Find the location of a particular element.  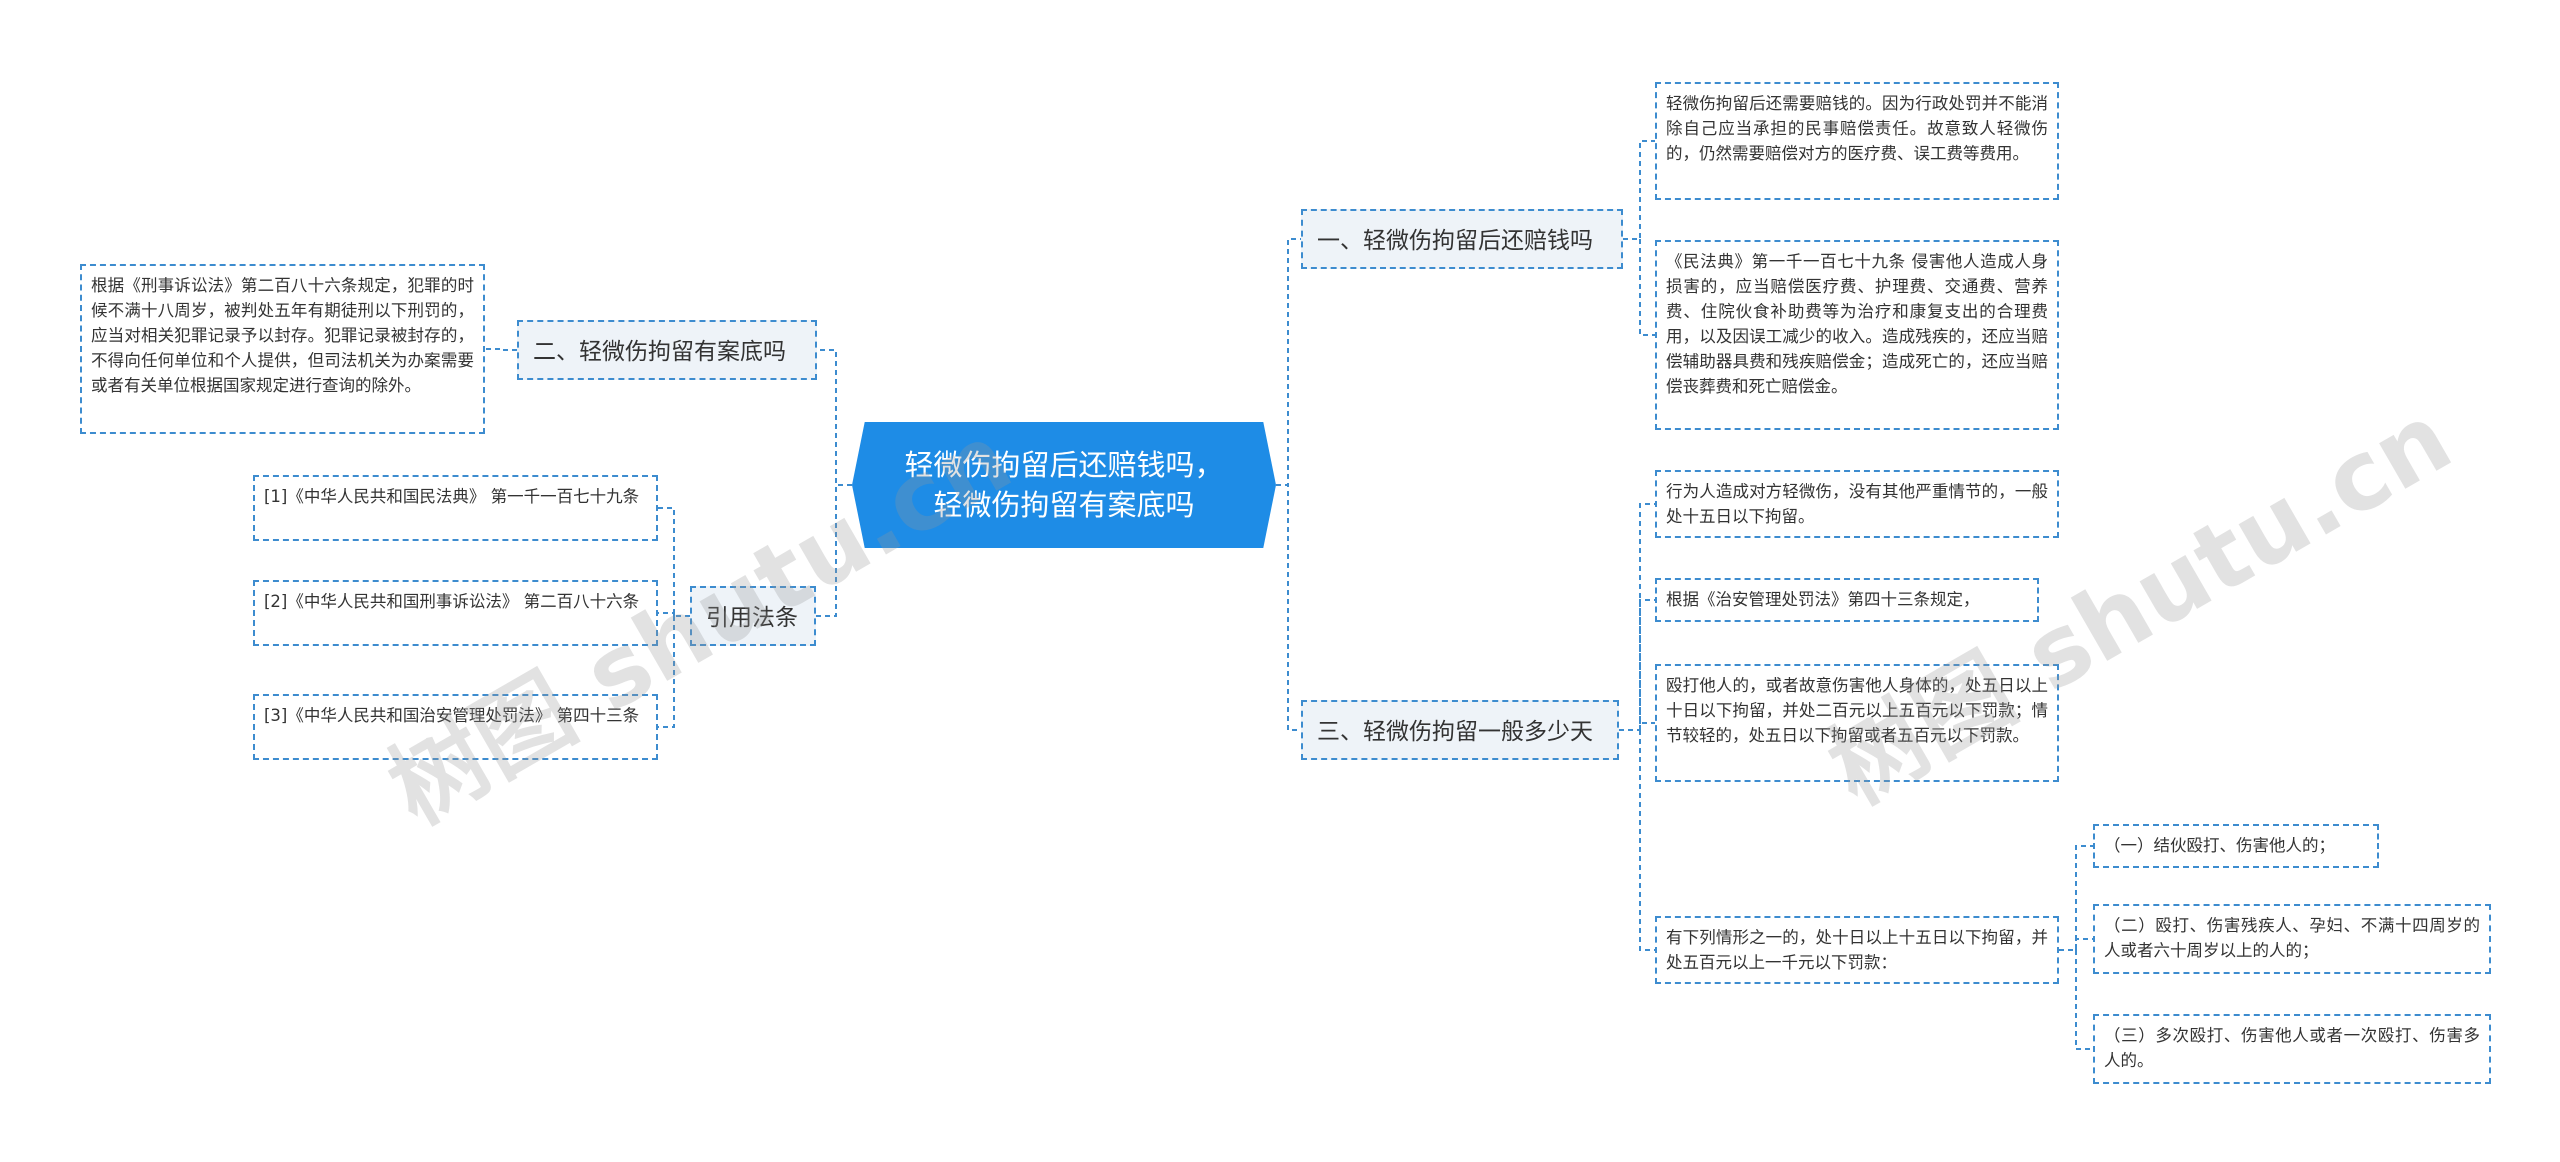

branch-citations: 引用法条 is located at coordinates (753, 616).